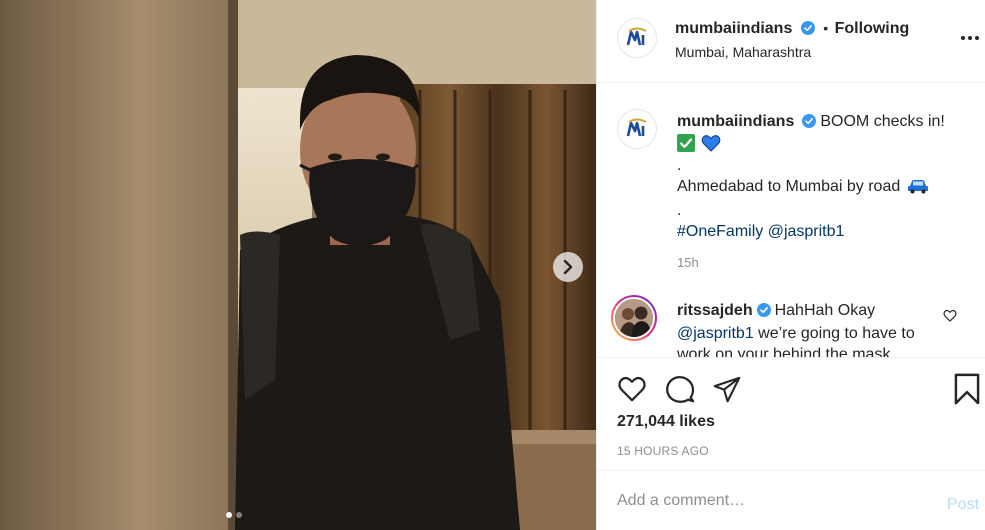  I want to click on following-button: Following, so click(872, 28).